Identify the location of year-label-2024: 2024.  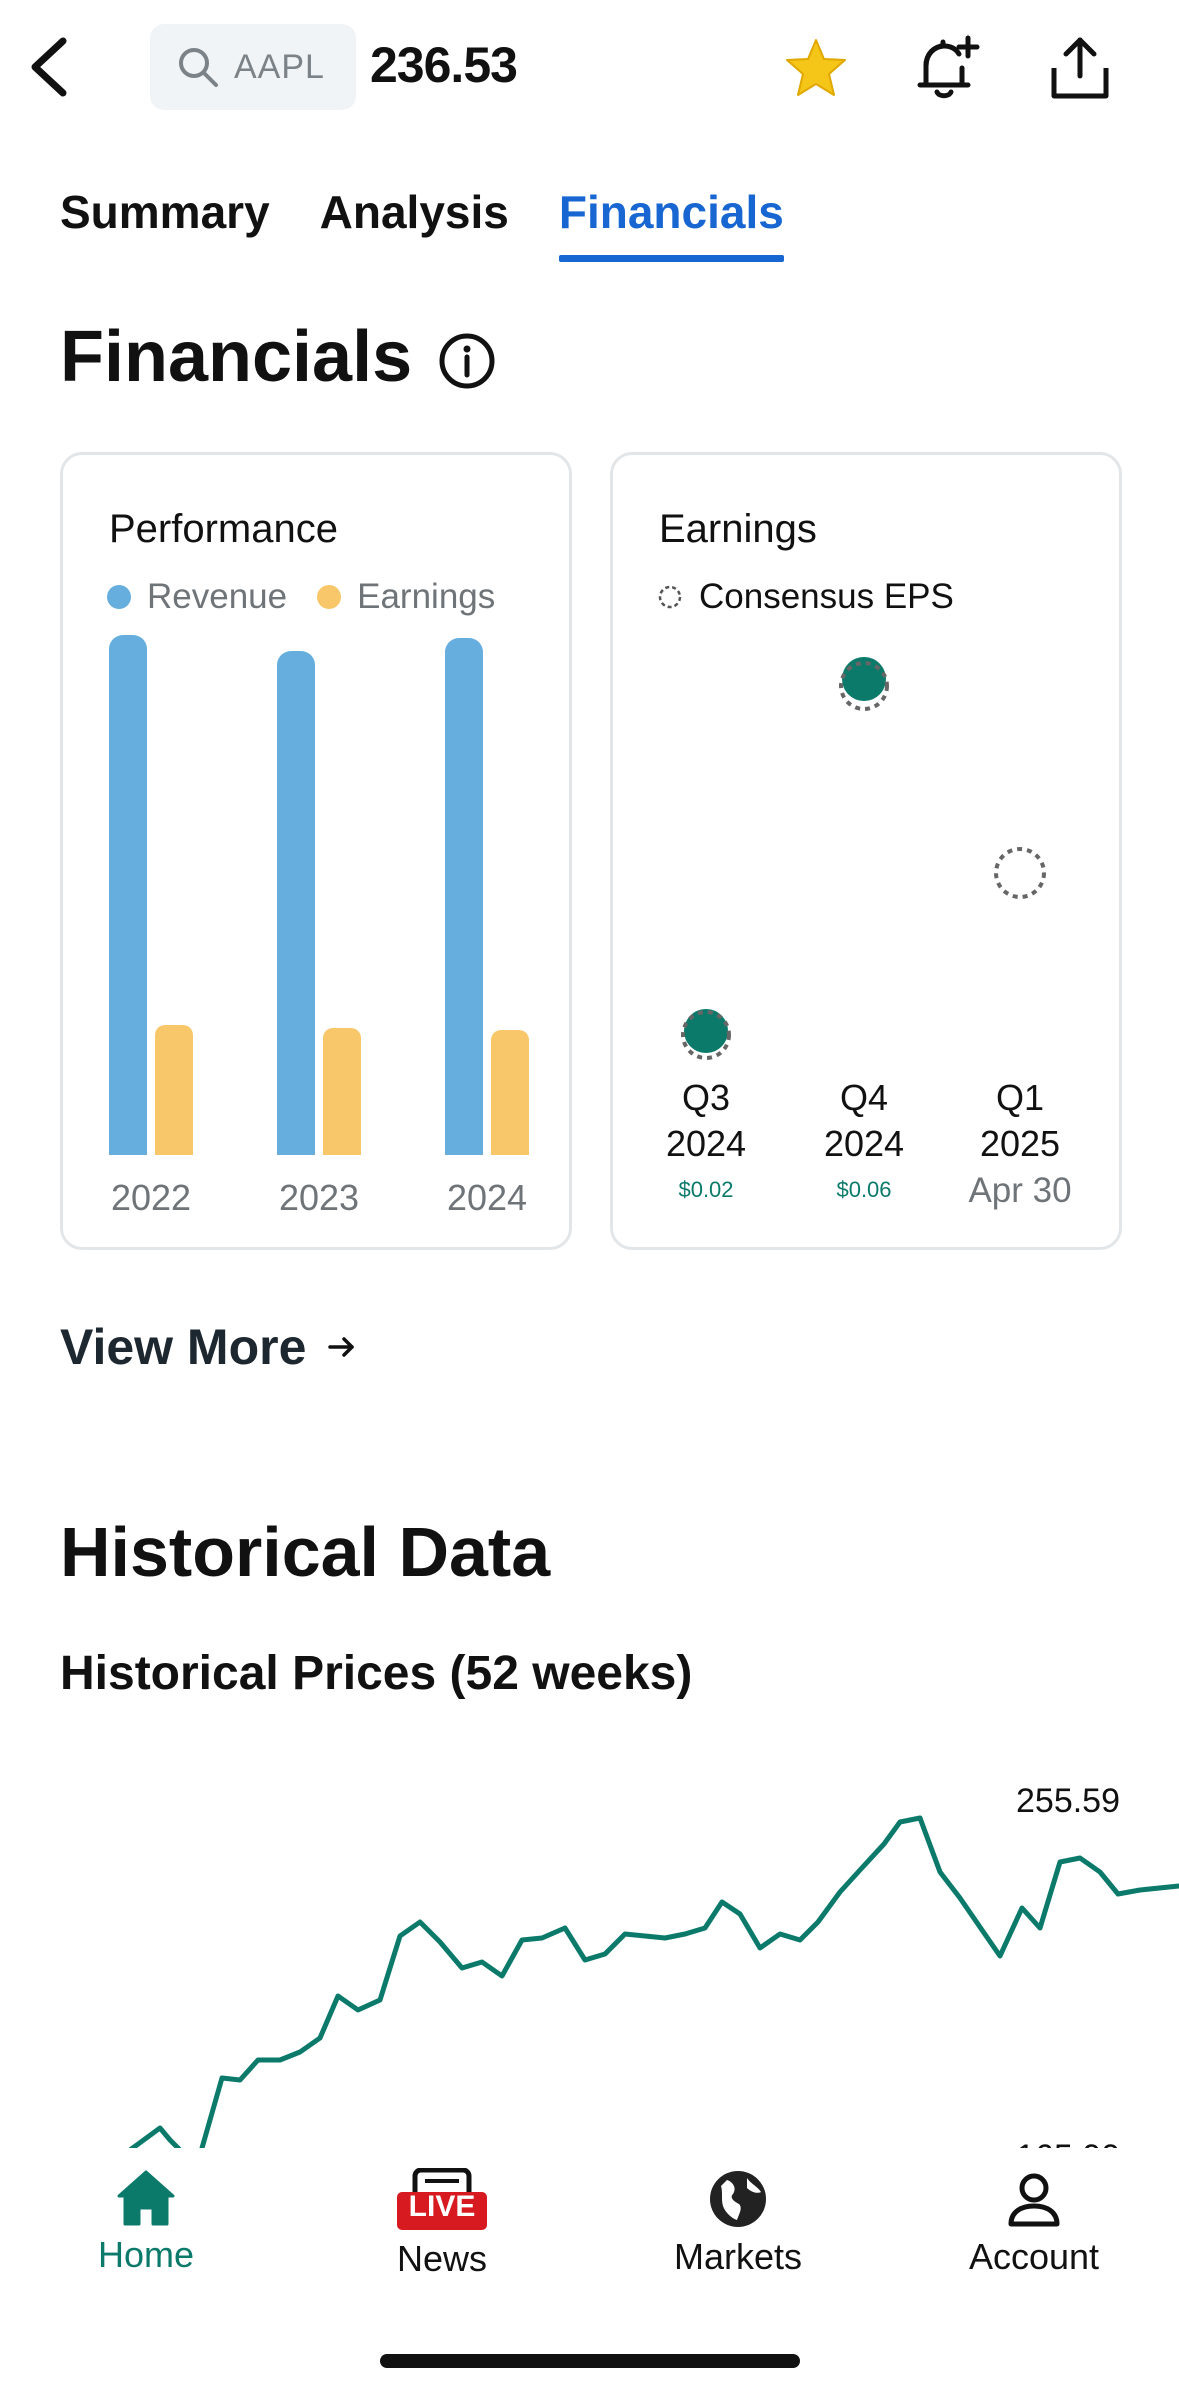
(487, 1197).